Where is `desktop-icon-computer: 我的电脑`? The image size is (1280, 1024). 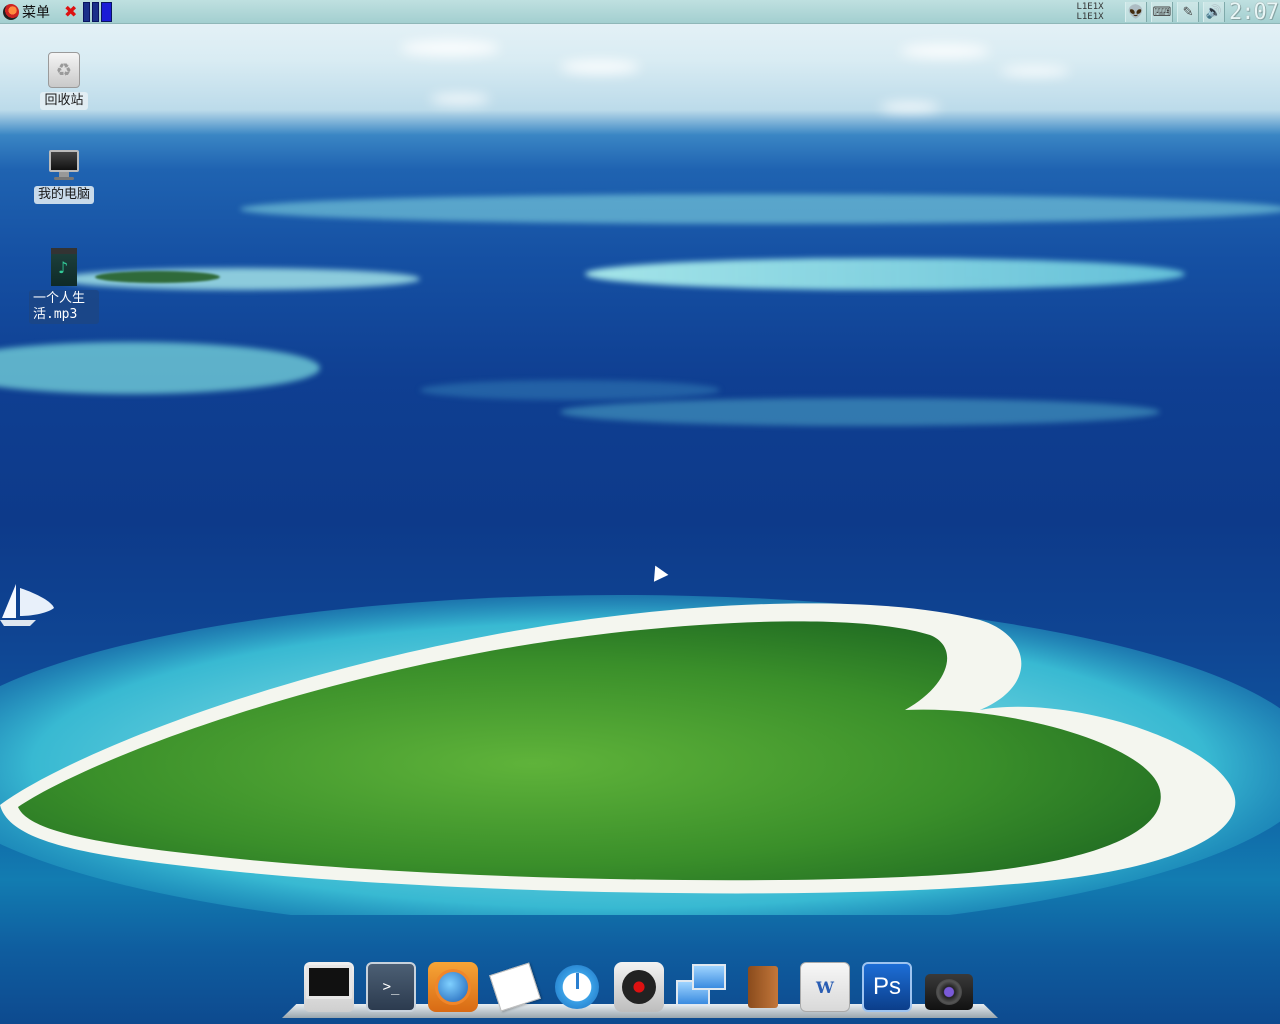
desktop-icon-computer: 我的电脑 is located at coordinates (64, 176).